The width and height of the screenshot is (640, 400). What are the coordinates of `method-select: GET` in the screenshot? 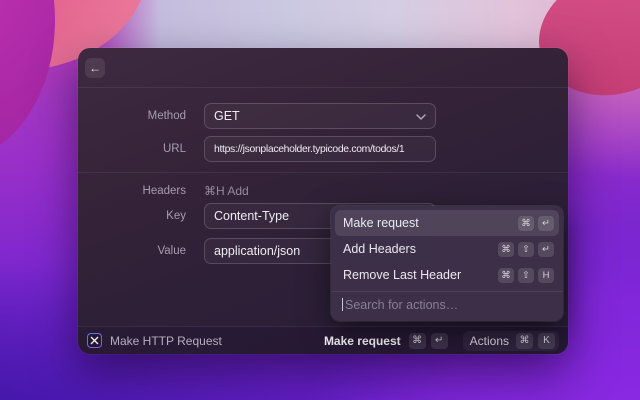 It's located at (320, 116).